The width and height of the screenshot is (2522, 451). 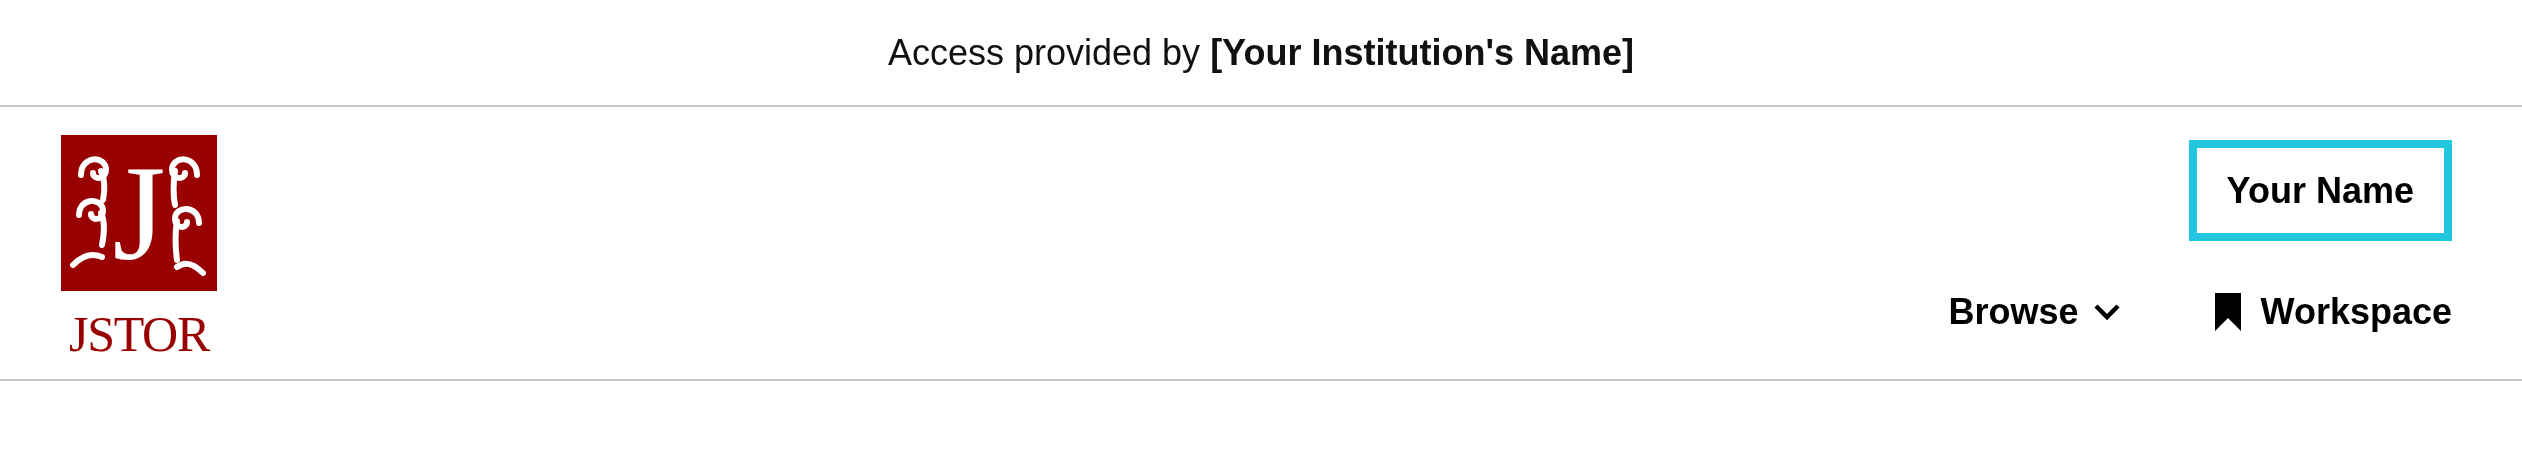 What do you see at coordinates (2320, 190) in the screenshot?
I see `account-button: Your Name` at bounding box center [2320, 190].